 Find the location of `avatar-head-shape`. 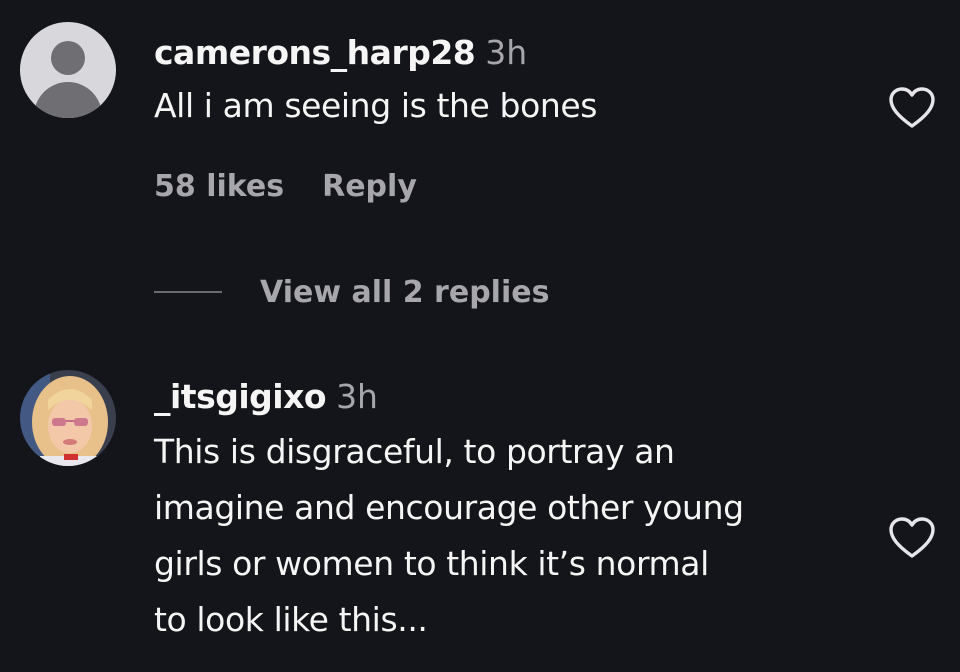

avatar-head-shape is located at coordinates (68, 58).